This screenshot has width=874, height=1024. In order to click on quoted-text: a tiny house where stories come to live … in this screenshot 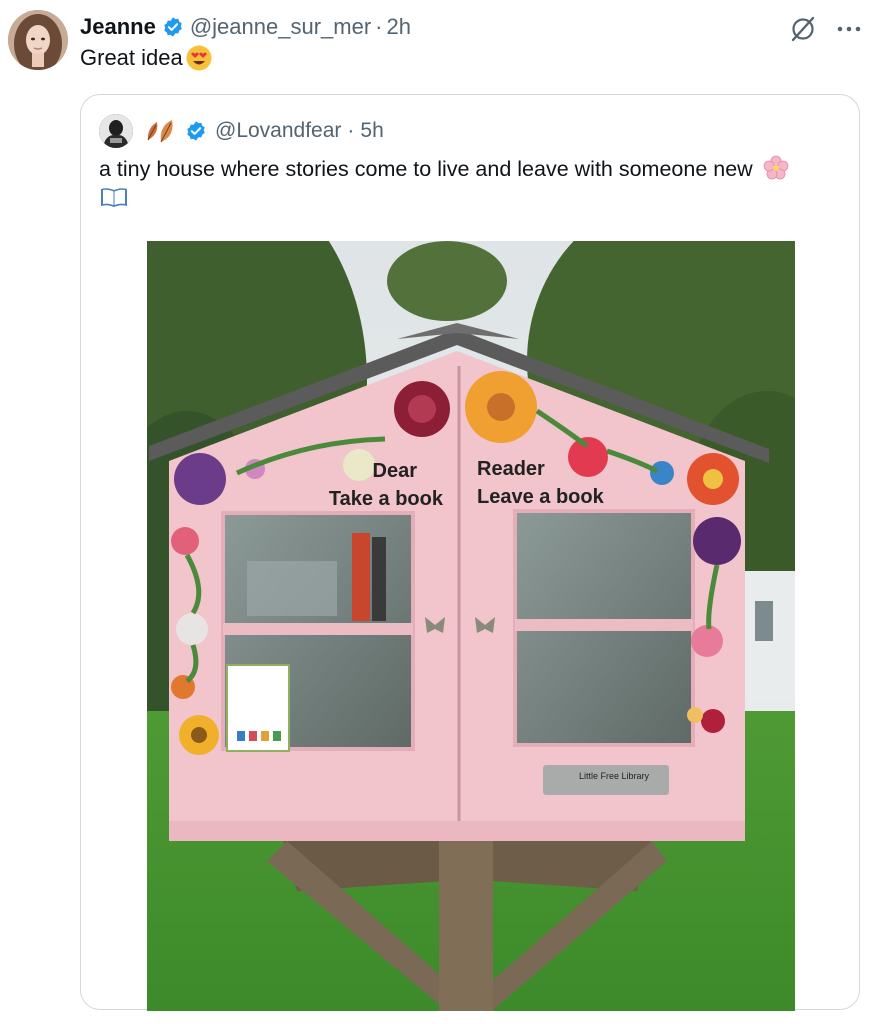, I will do `click(474, 185)`.